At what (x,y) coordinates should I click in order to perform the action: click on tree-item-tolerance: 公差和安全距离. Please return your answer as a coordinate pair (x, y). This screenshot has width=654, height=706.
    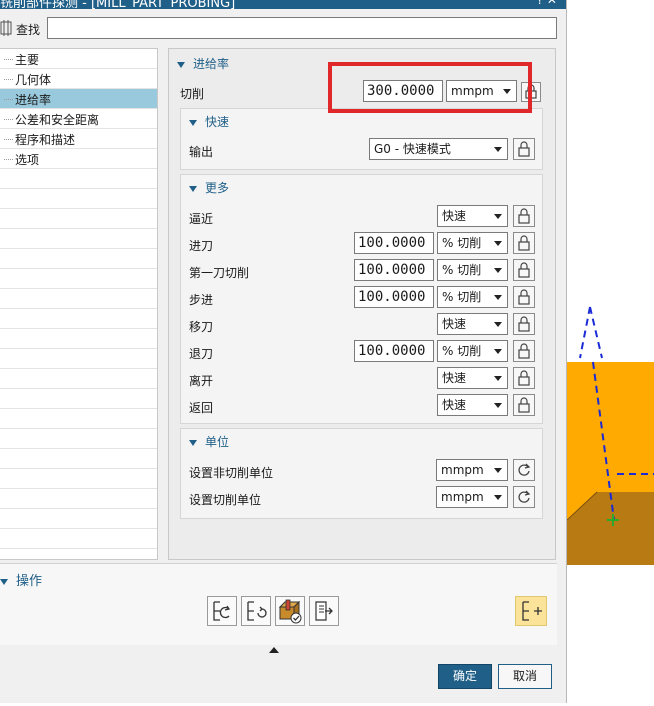
    Looking at the image, I should click on (78, 119).